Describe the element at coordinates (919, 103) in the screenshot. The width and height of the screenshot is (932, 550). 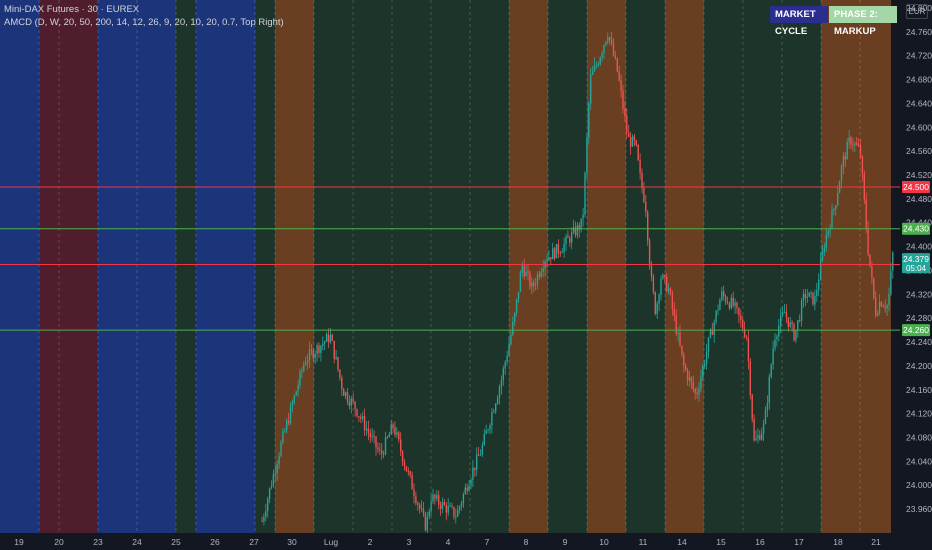
I see `y-tick-label: 24.640` at that location.